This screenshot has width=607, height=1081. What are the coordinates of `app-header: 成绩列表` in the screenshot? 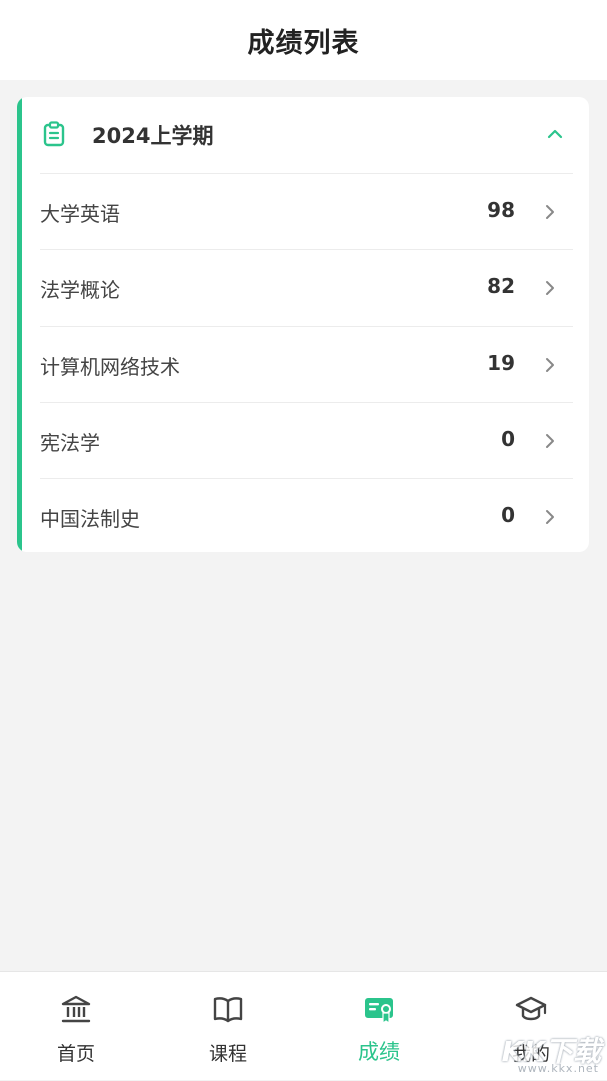 It's located at (303, 40).